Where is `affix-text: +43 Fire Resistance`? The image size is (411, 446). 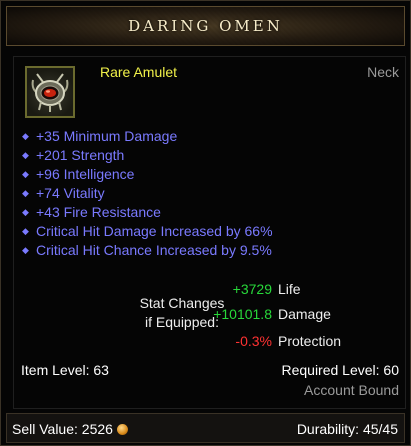 affix-text: +43 Fire Resistance is located at coordinates (98, 212).